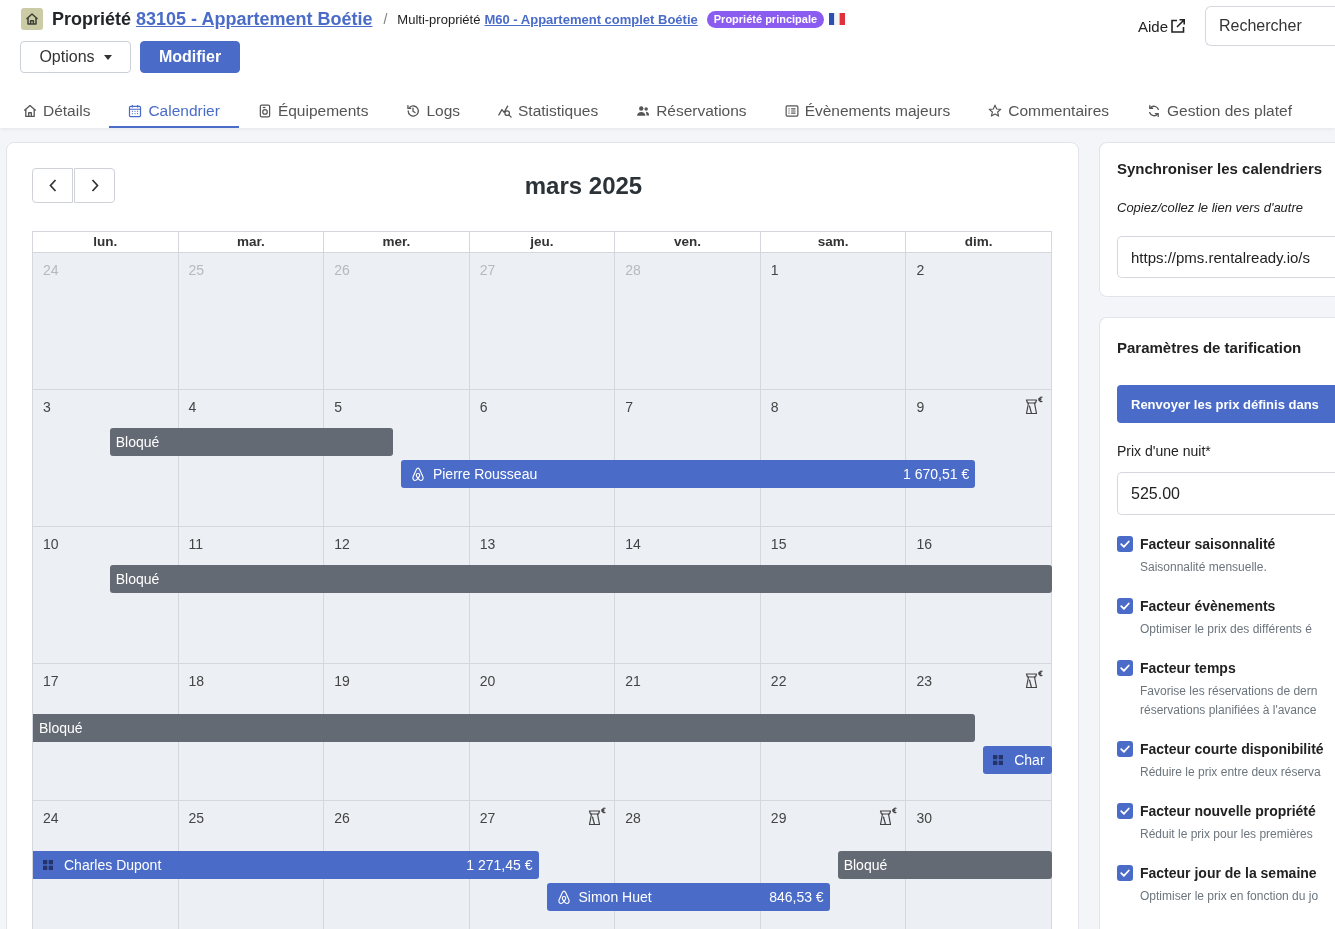 The image size is (1335, 929). I want to click on tab: Détails, so click(57, 111).